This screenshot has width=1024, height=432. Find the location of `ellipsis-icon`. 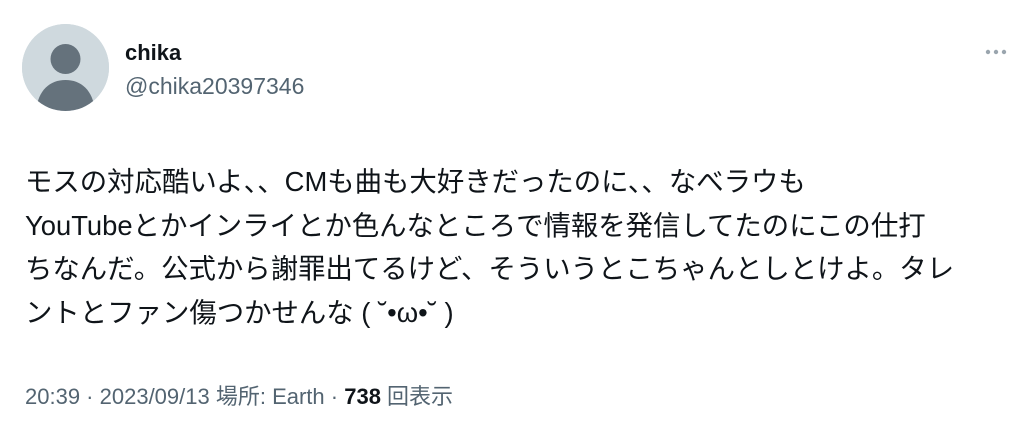

ellipsis-icon is located at coordinates (996, 52).